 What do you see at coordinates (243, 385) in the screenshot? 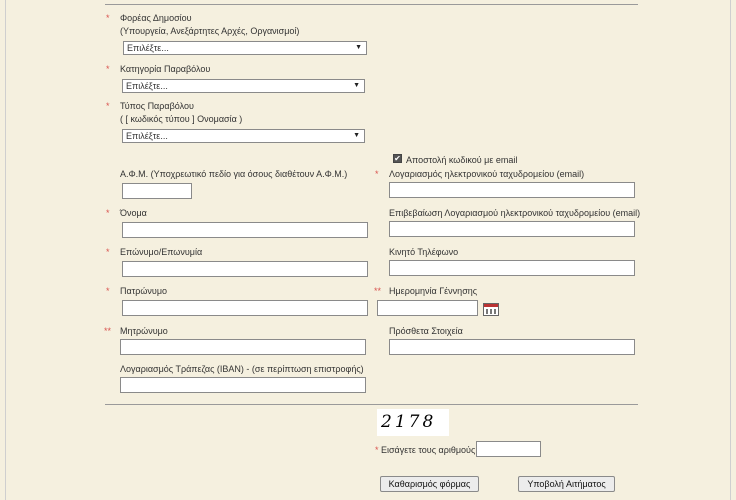
I see `iban-input` at bounding box center [243, 385].